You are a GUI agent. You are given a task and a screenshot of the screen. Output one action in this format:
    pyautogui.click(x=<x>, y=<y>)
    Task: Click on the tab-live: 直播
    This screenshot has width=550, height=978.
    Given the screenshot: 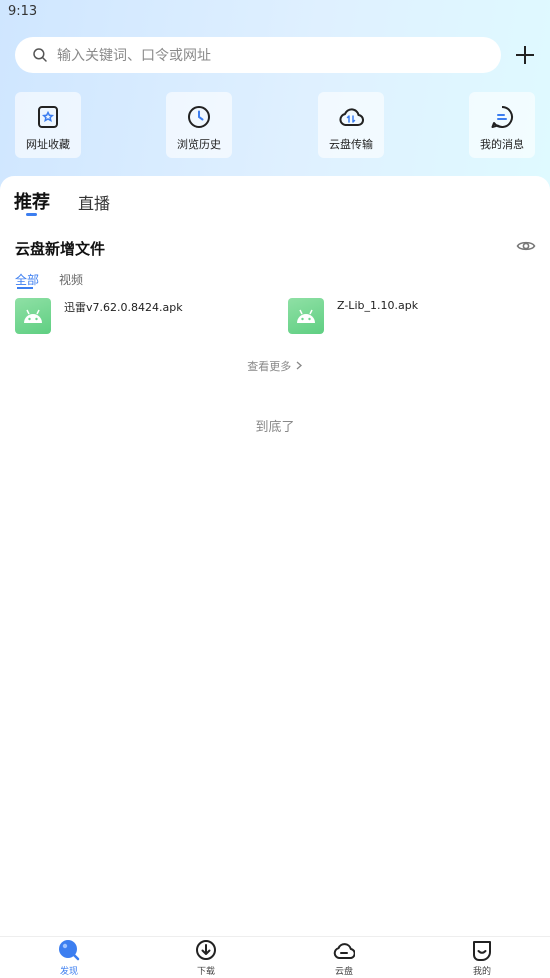 What is the action you would take?
    pyautogui.click(x=94, y=202)
    